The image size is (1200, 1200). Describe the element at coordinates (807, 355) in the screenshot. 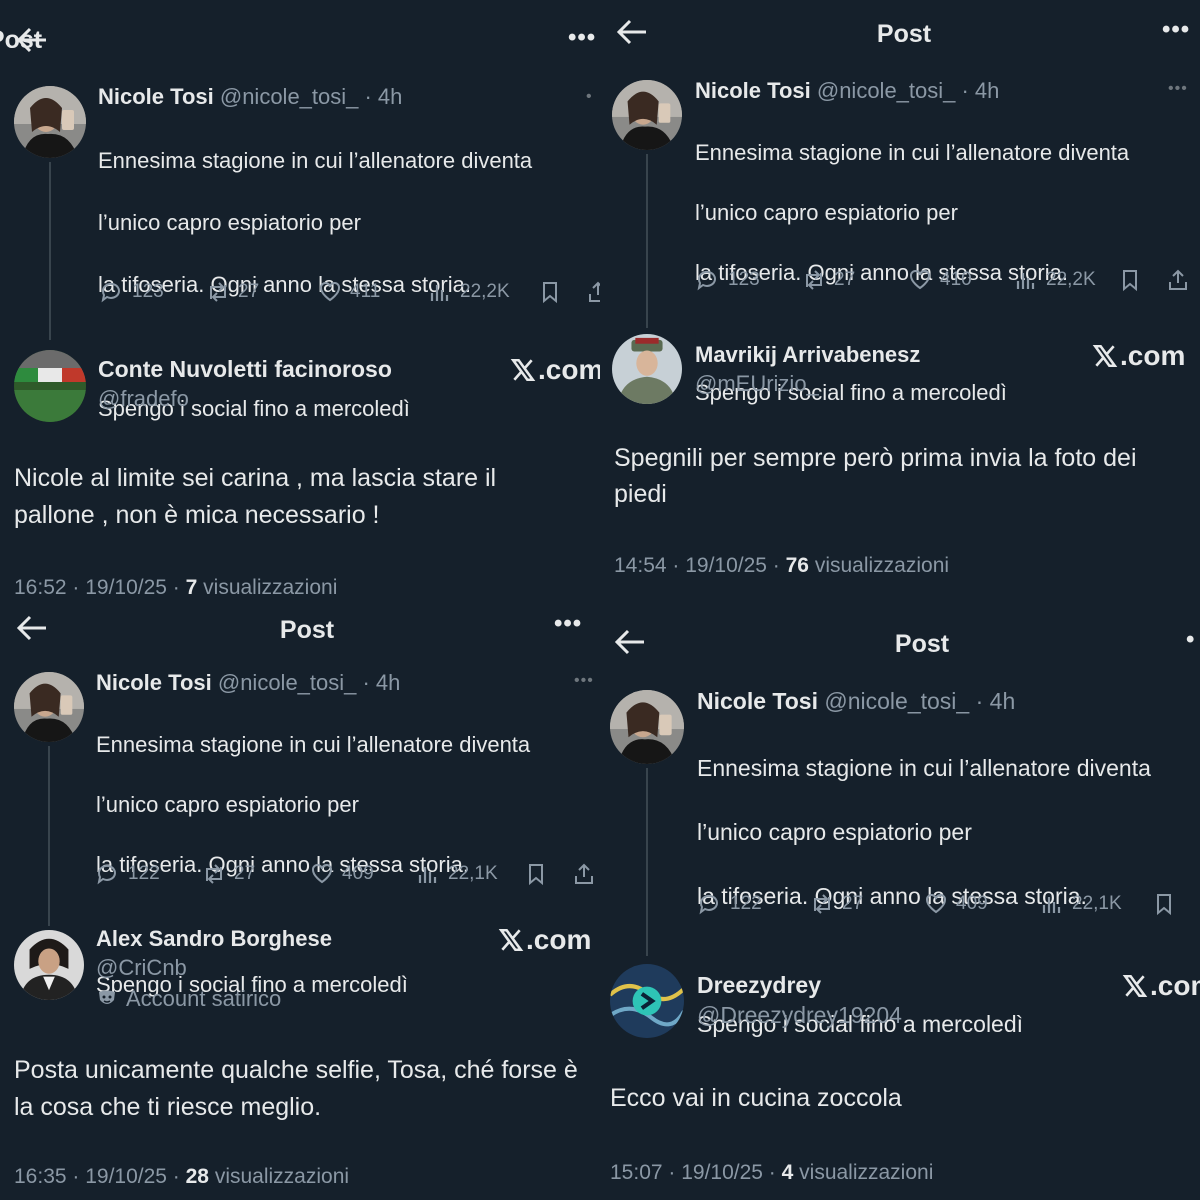

I see `reply-author-name: Mavrikij Arrivabenesz` at that location.